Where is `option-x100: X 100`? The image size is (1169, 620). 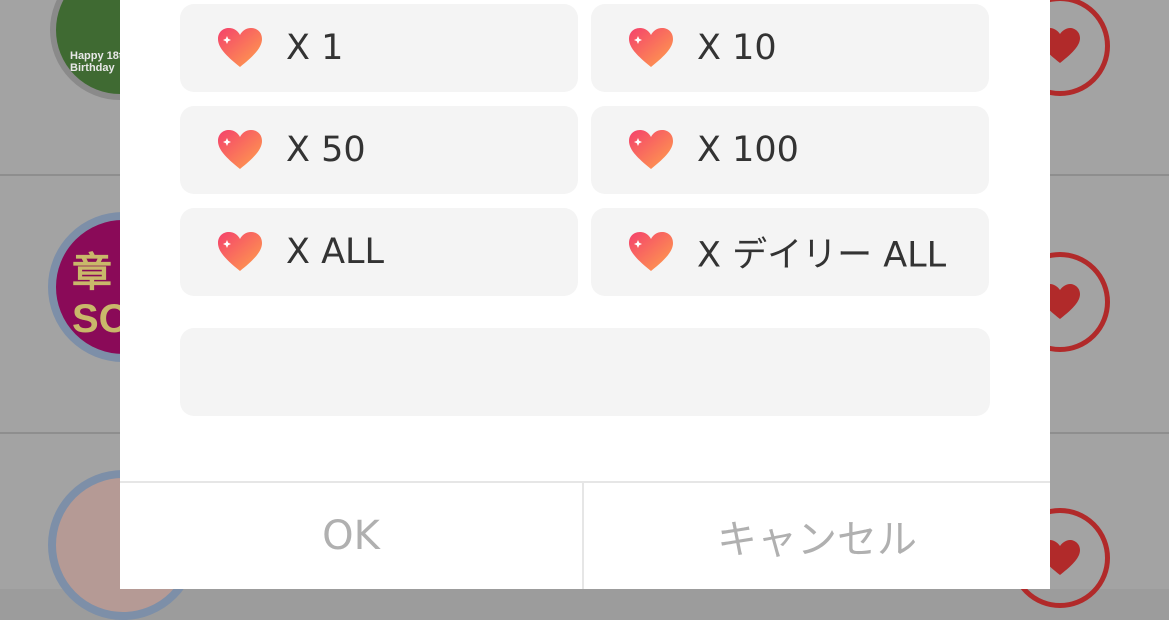
option-x100: X 100 is located at coordinates (790, 150).